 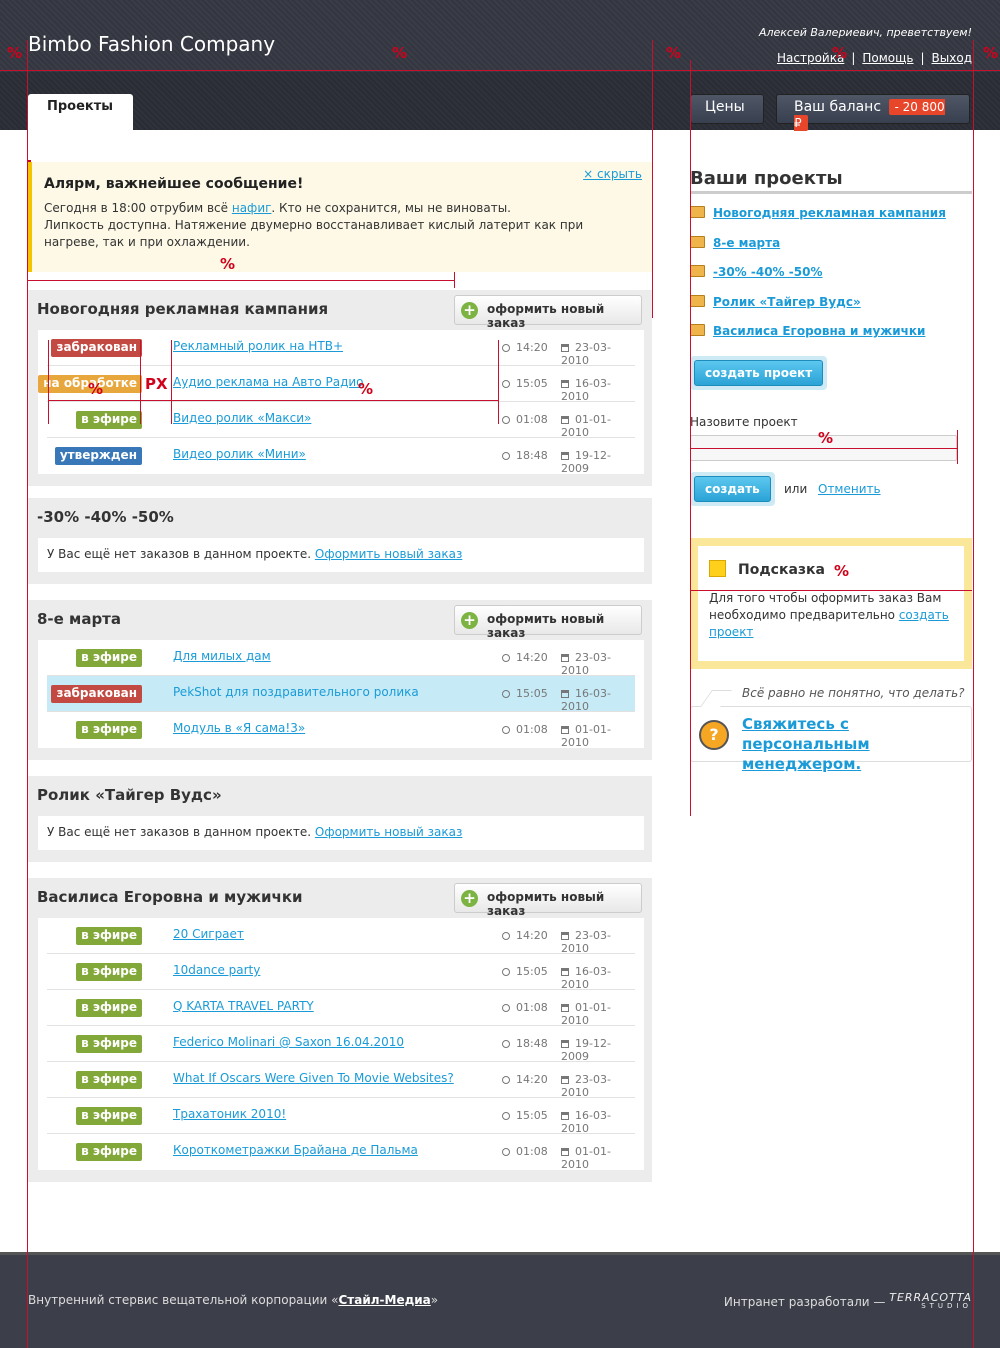 I want to click on order-row: в эфире 20 Сиграет 14:20 23-03-2010, so click(x=341, y=936).